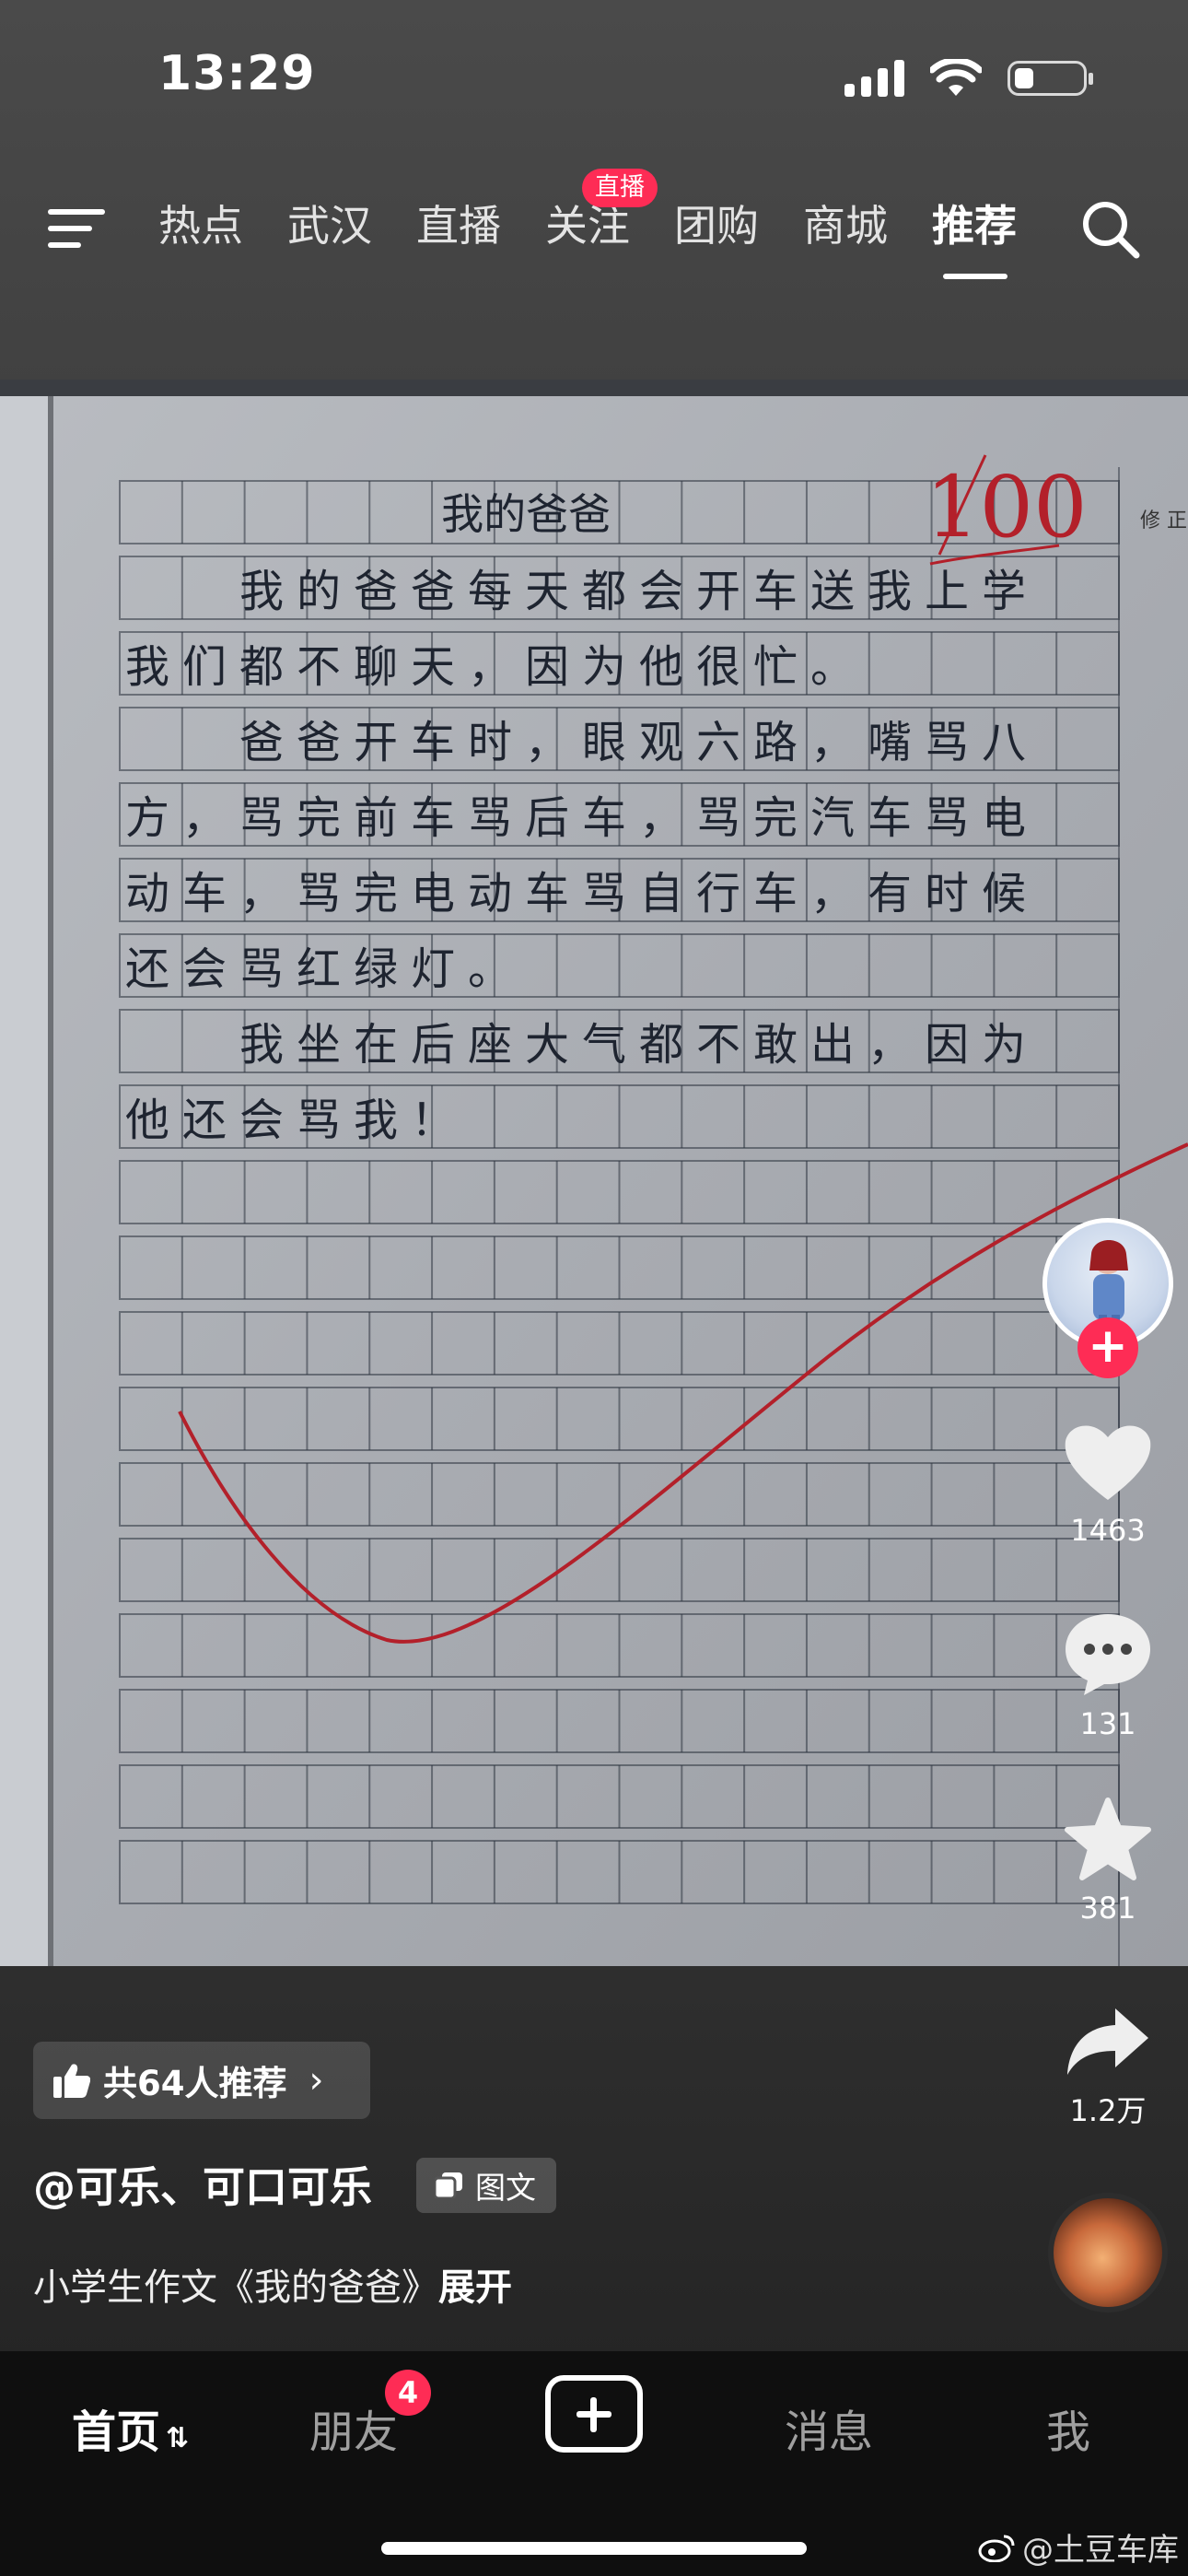  What do you see at coordinates (1007, 507) in the screenshot?
I see `essay-score: 100` at bounding box center [1007, 507].